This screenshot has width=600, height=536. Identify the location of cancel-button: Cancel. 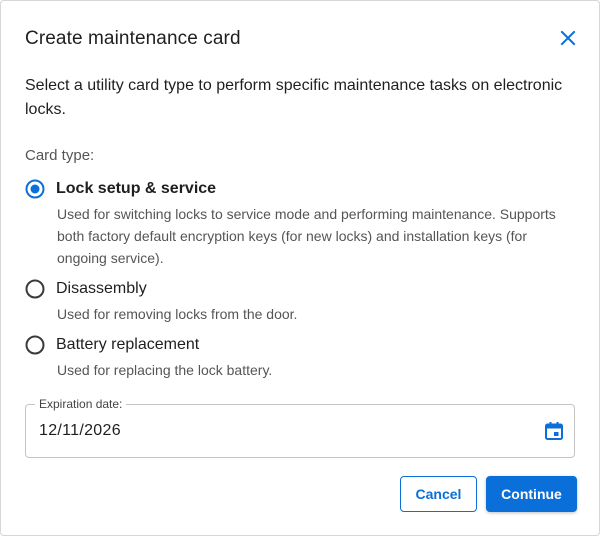
(438, 494).